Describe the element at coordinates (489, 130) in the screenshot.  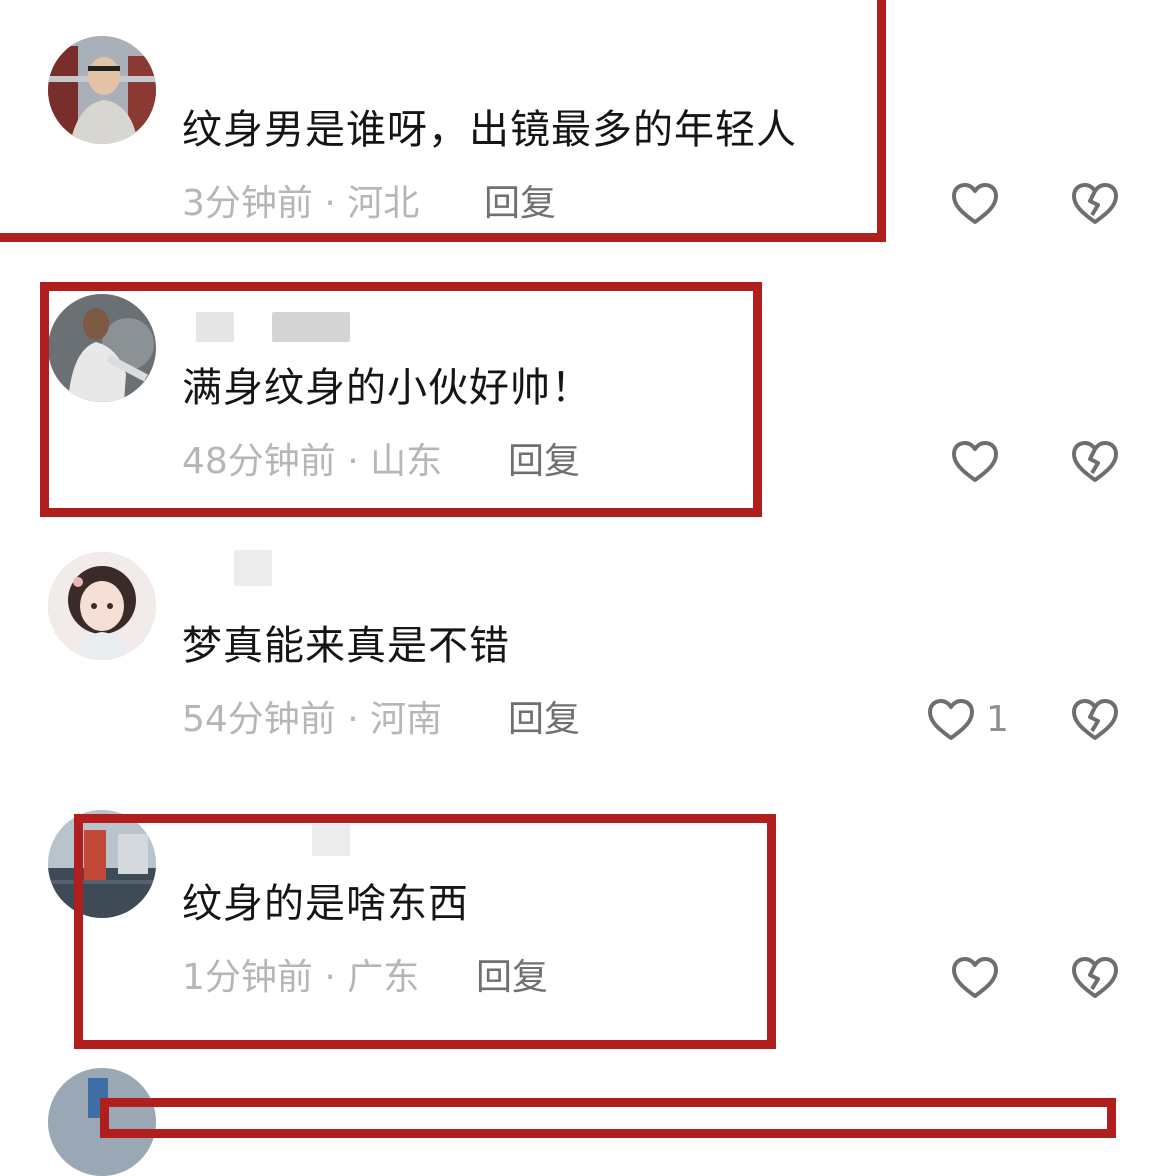
I see `comment-text: 纹身男是谁呀，出镜最多的年轻人` at that location.